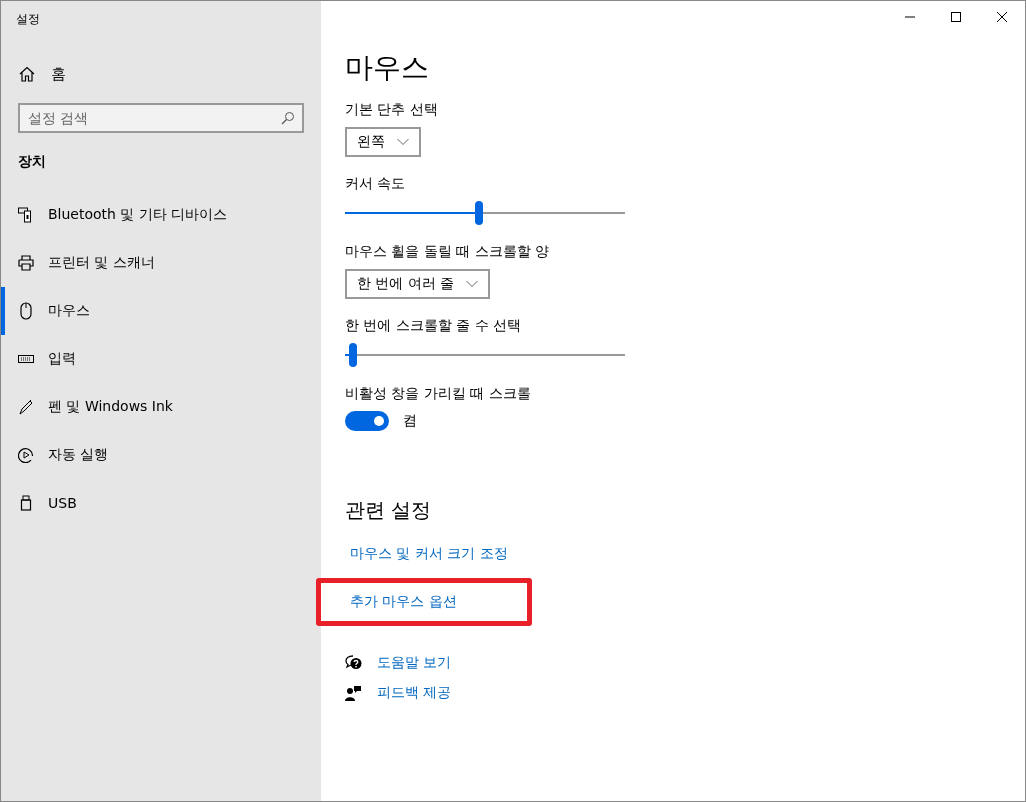  What do you see at coordinates (354, 693) in the screenshot?
I see `person-feedback-icon` at bounding box center [354, 693].